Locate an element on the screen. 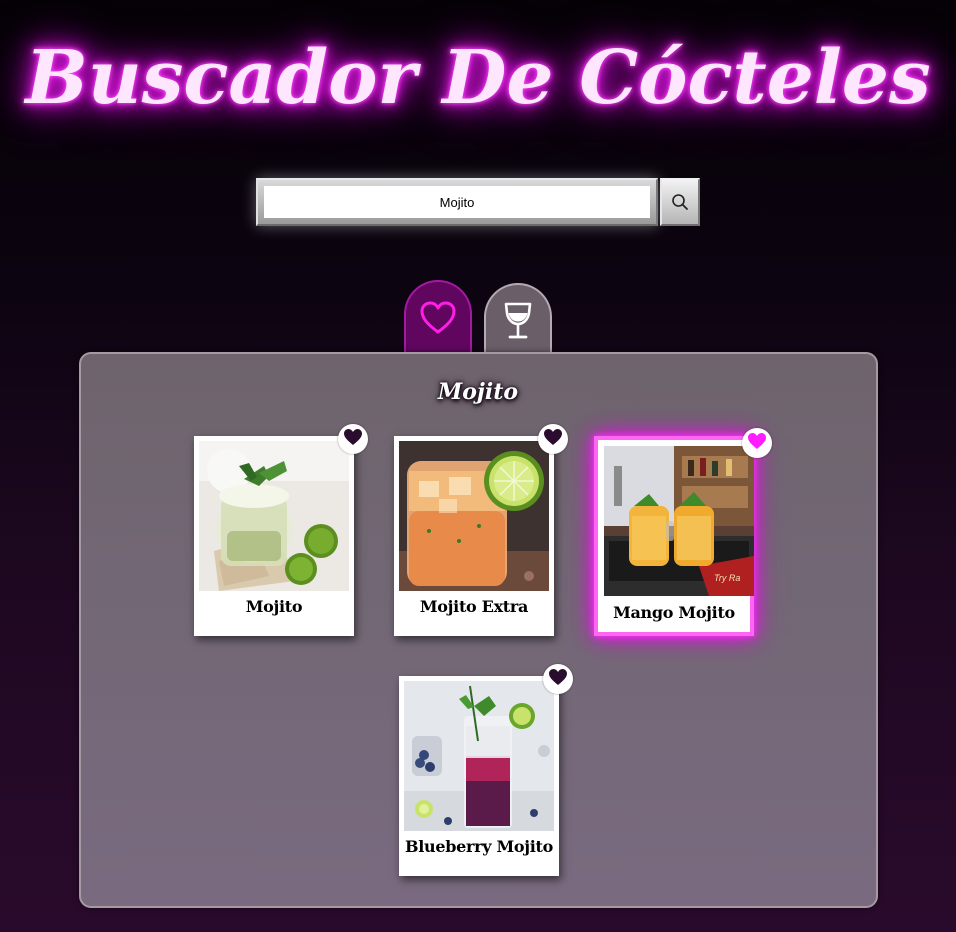  cocktail-name: Mojito Extra is located at coordinates (474, 606).